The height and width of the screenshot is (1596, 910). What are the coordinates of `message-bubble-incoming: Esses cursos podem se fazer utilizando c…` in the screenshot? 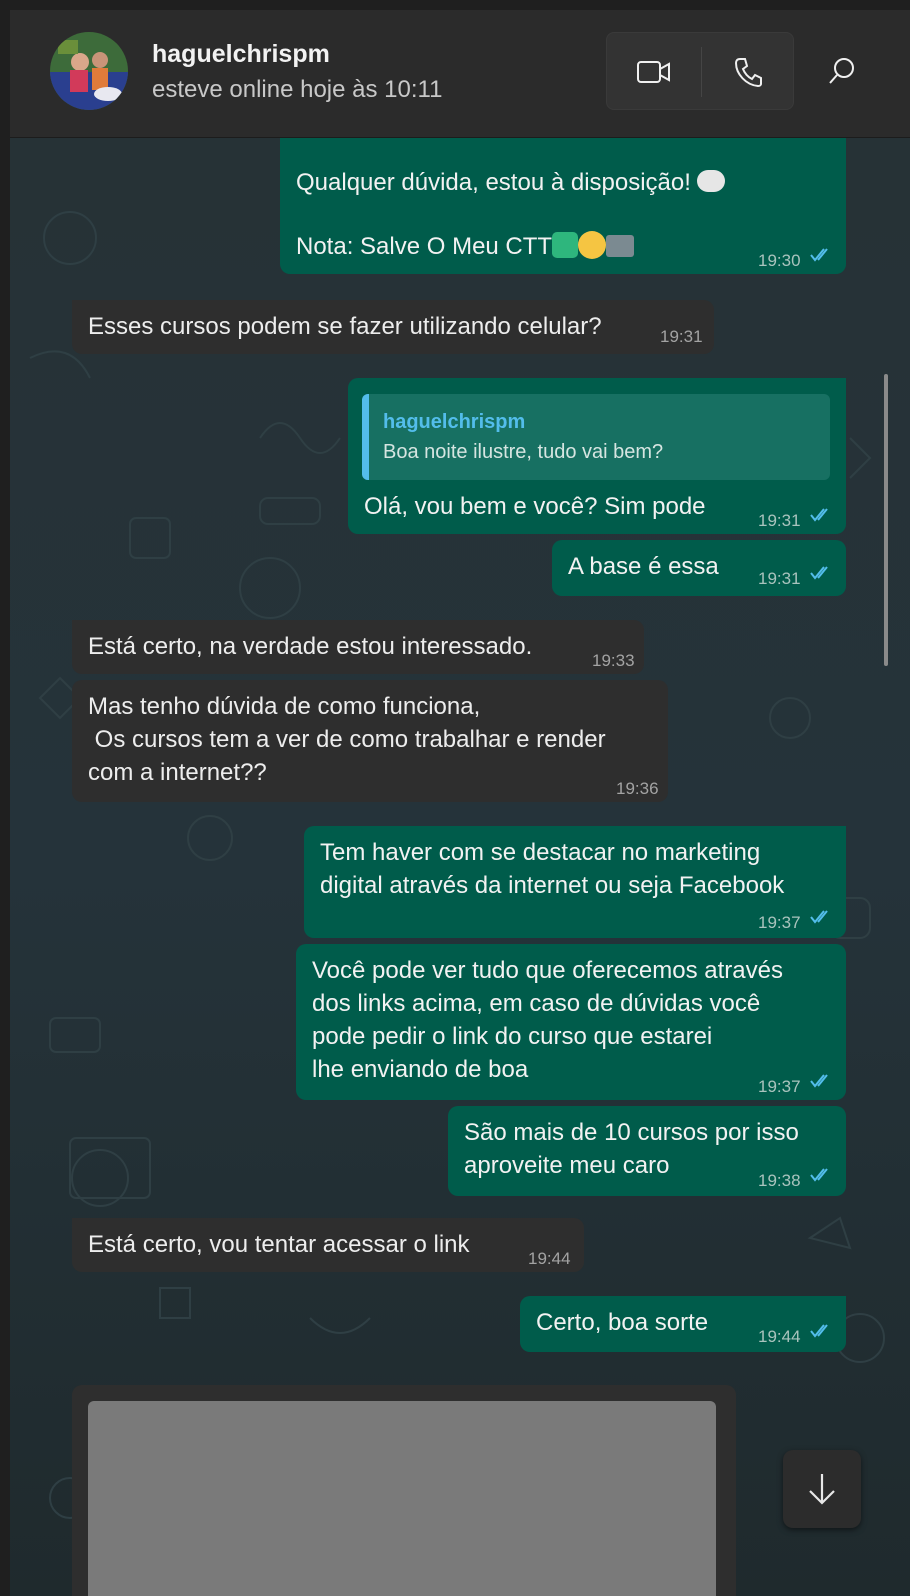 It's located at (393, 327).